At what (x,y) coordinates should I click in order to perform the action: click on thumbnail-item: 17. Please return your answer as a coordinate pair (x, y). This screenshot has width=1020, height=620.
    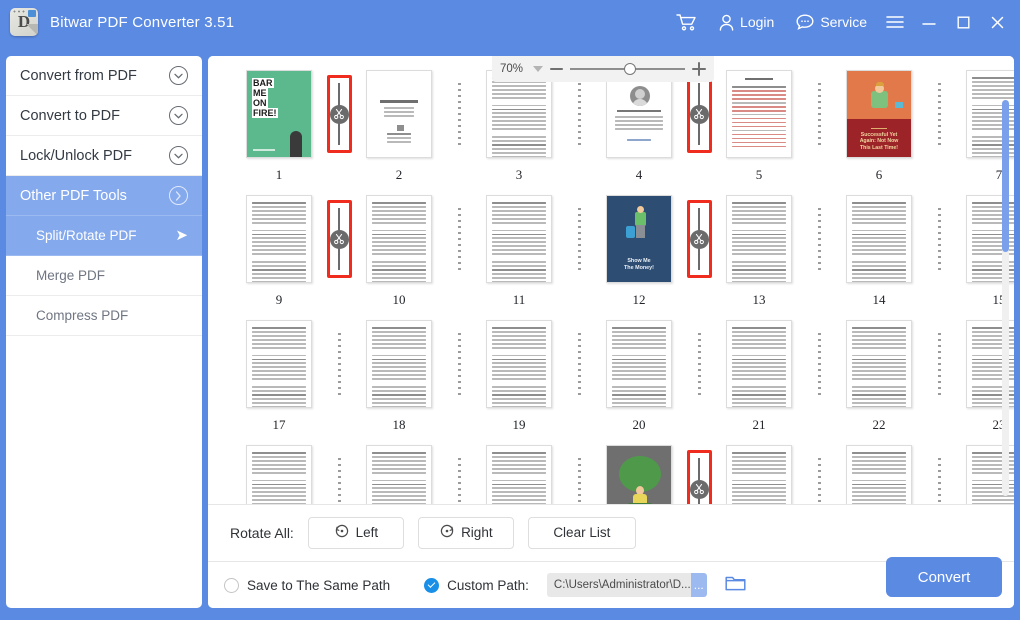
    Looking at the image, I should click on (279, 376).